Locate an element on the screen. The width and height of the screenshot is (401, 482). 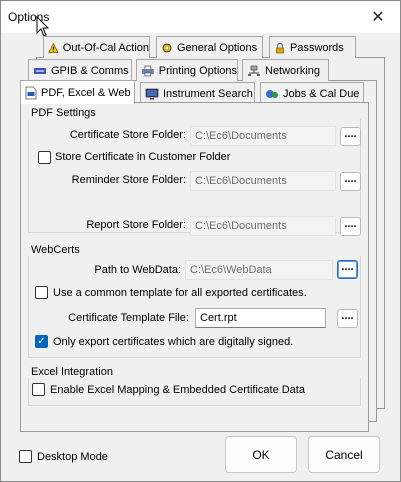
tab-gpib-comms: GPIB & Comms is located at coordinates (80, 70).